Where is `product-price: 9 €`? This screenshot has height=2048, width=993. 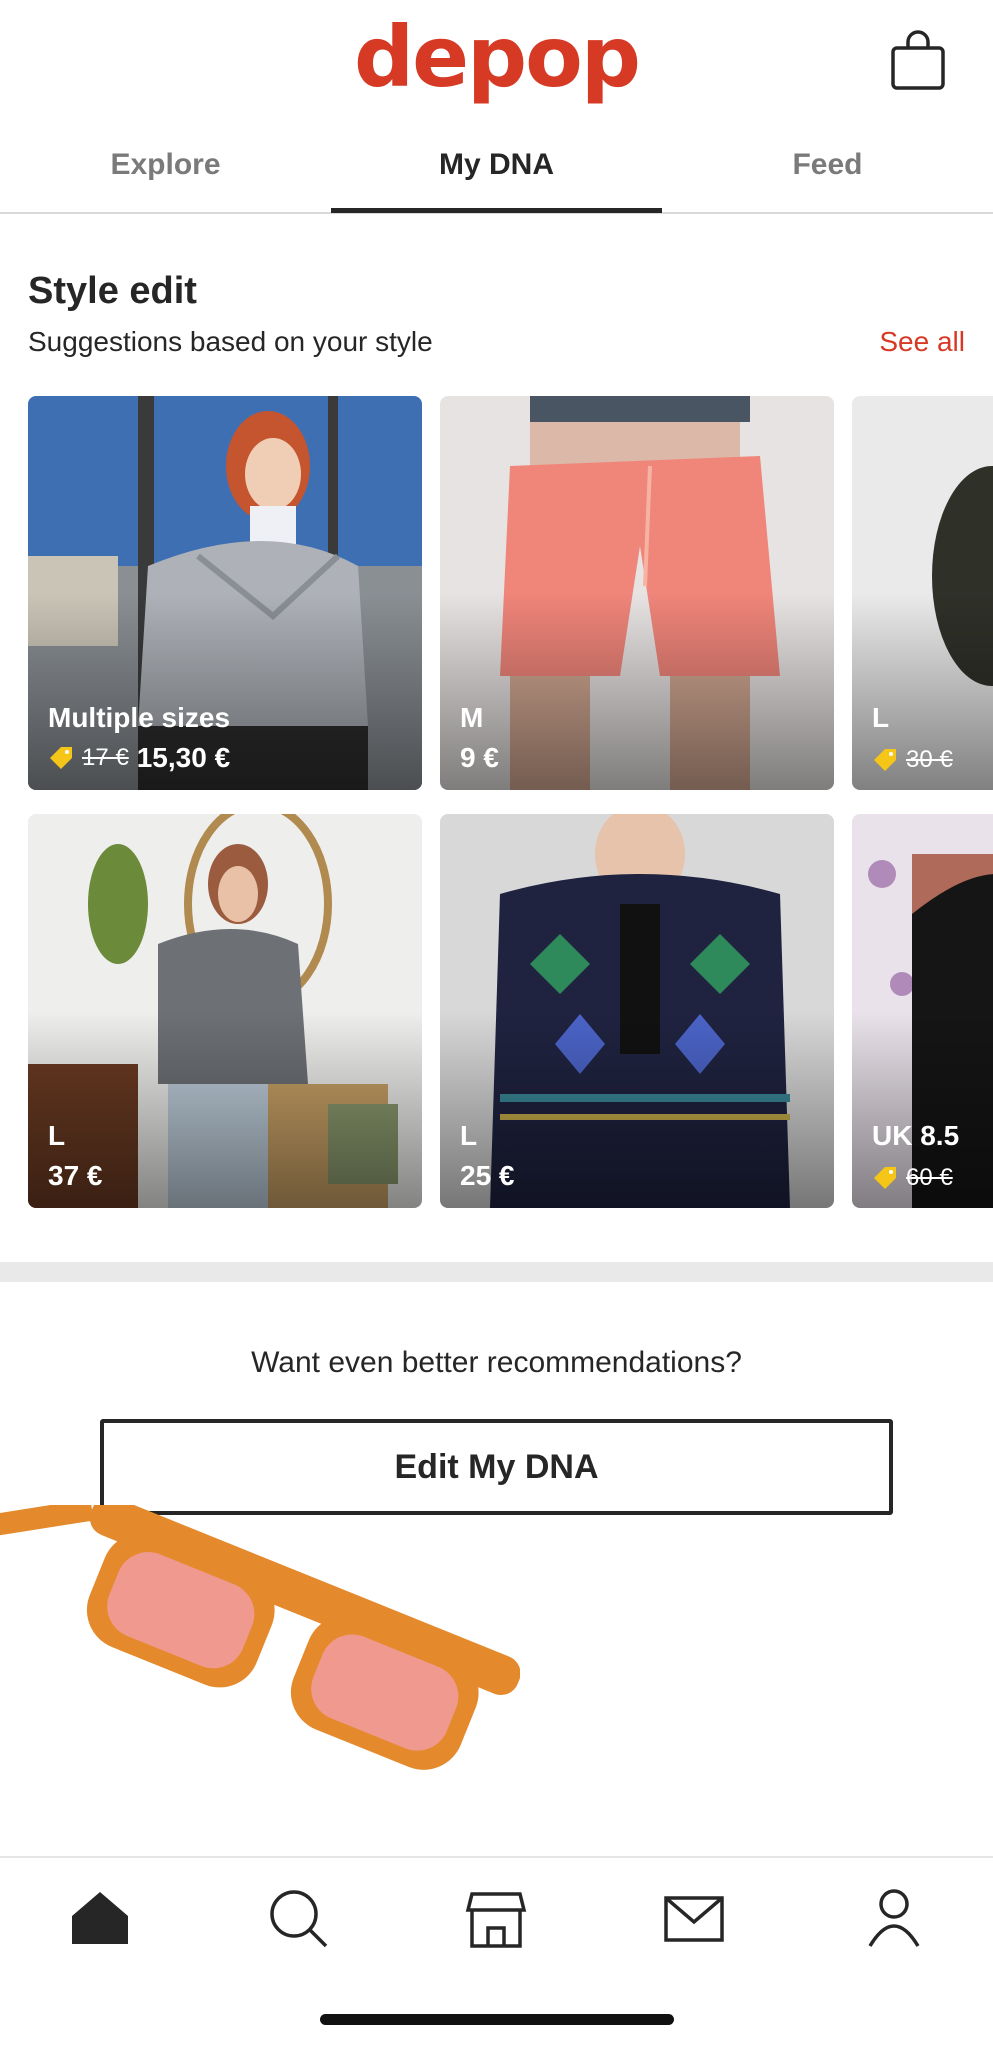
product-price: 9 € is located at coordinates (479, 757).